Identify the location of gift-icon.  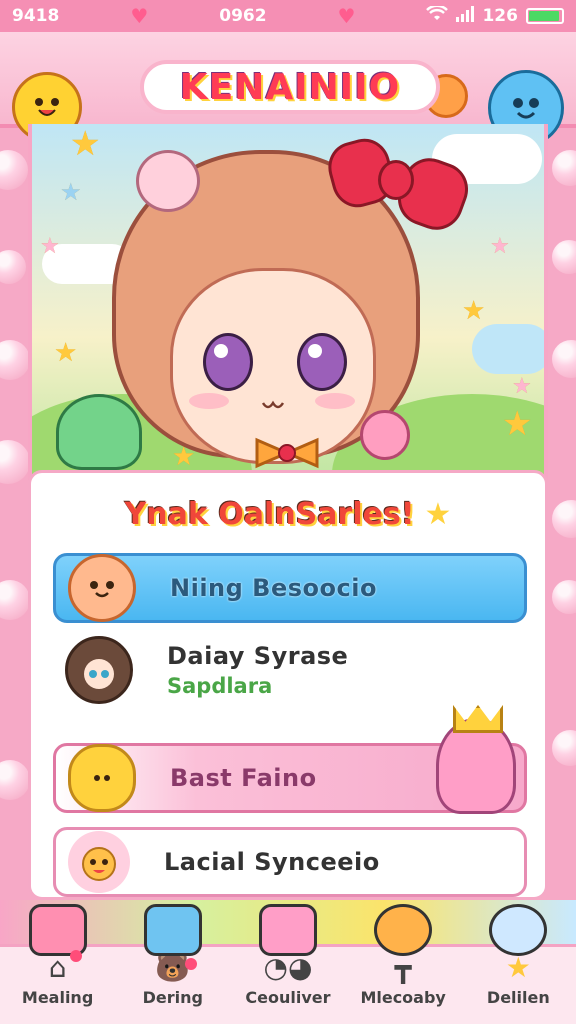
(57, 930).